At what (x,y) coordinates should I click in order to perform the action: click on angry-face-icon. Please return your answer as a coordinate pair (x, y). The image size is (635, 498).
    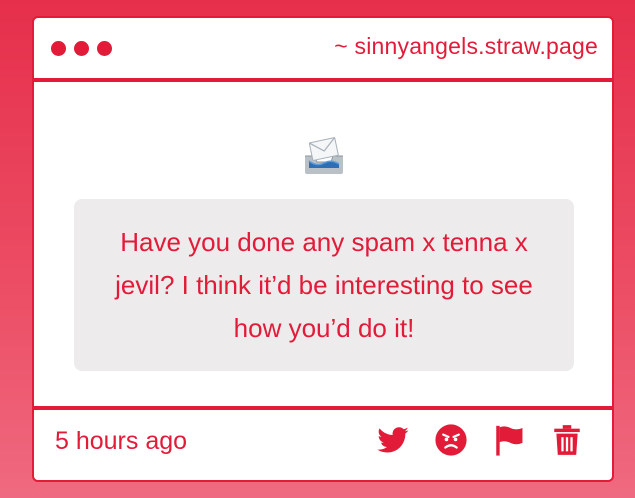
    Looking at the image, I should click on (451, 440).